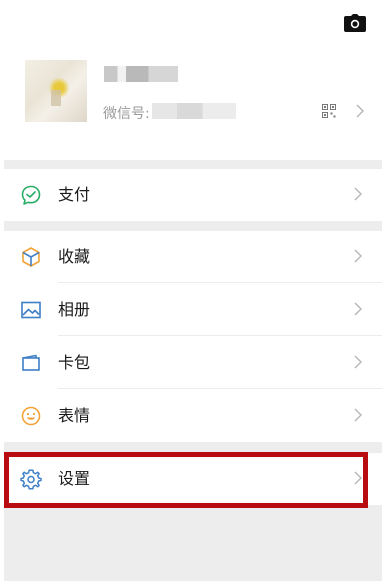 This screenshot has width=389, height=581. What do you see at coordinates (329, 111) in the screenshot?
I see `qr-code-icon` at bounding box center [329, 111].